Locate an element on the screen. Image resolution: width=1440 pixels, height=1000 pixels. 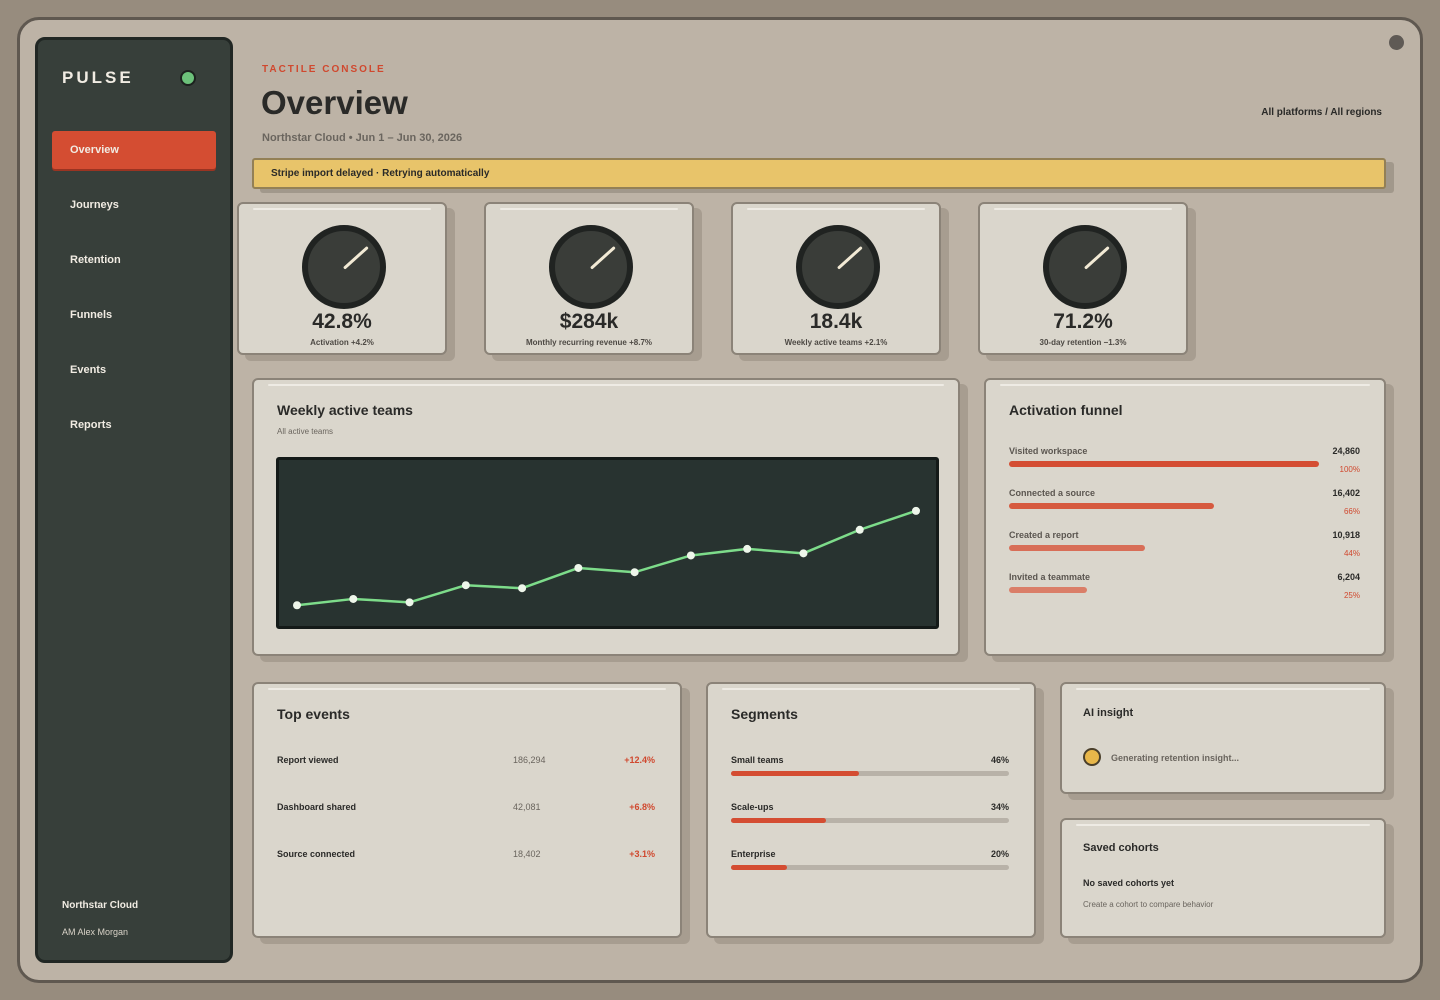
segment-row: Enterprise 20% is located at coordinates (870, 861).